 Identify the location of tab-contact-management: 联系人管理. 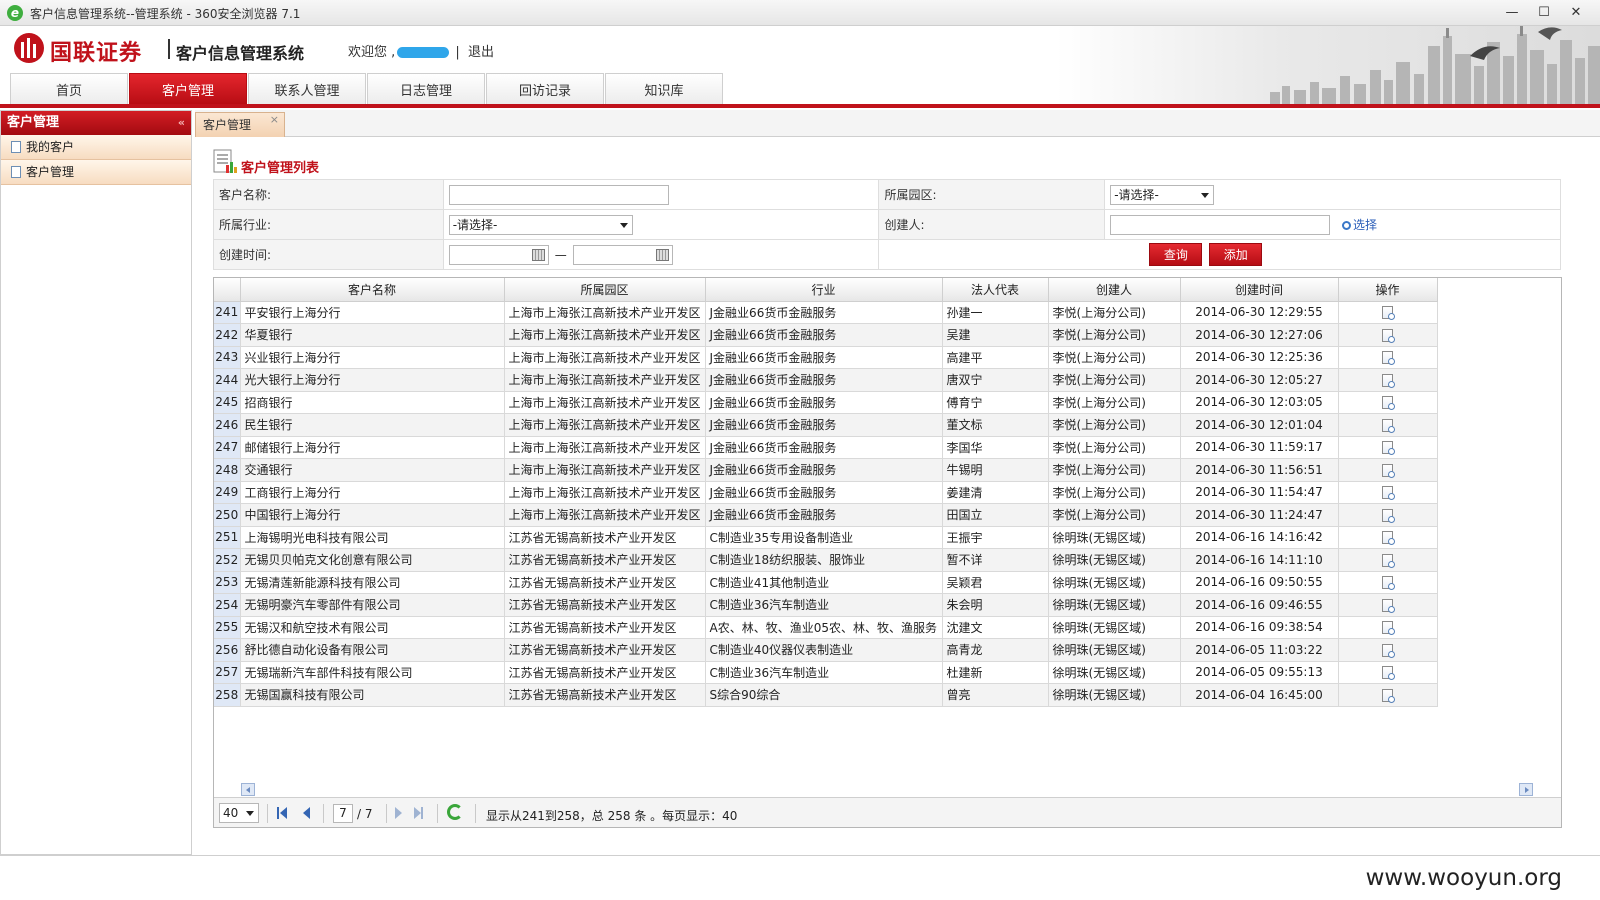
(307, 88).